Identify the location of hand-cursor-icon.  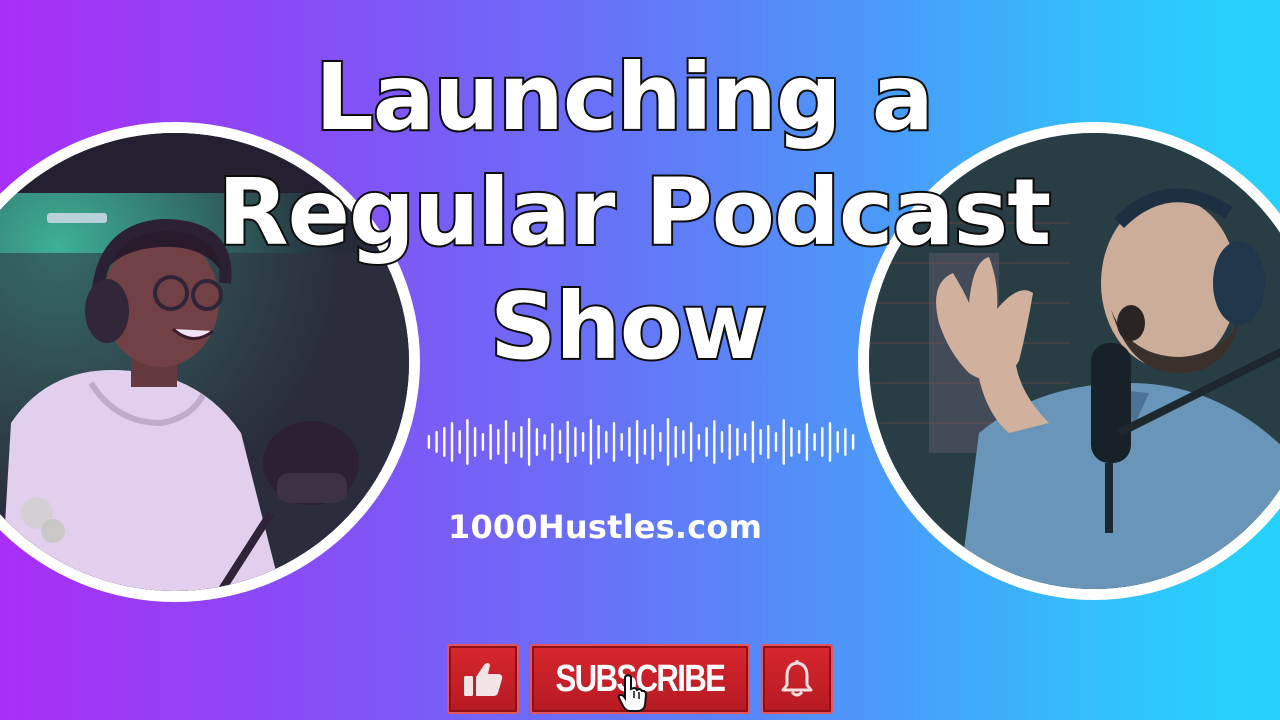
(632, 693).